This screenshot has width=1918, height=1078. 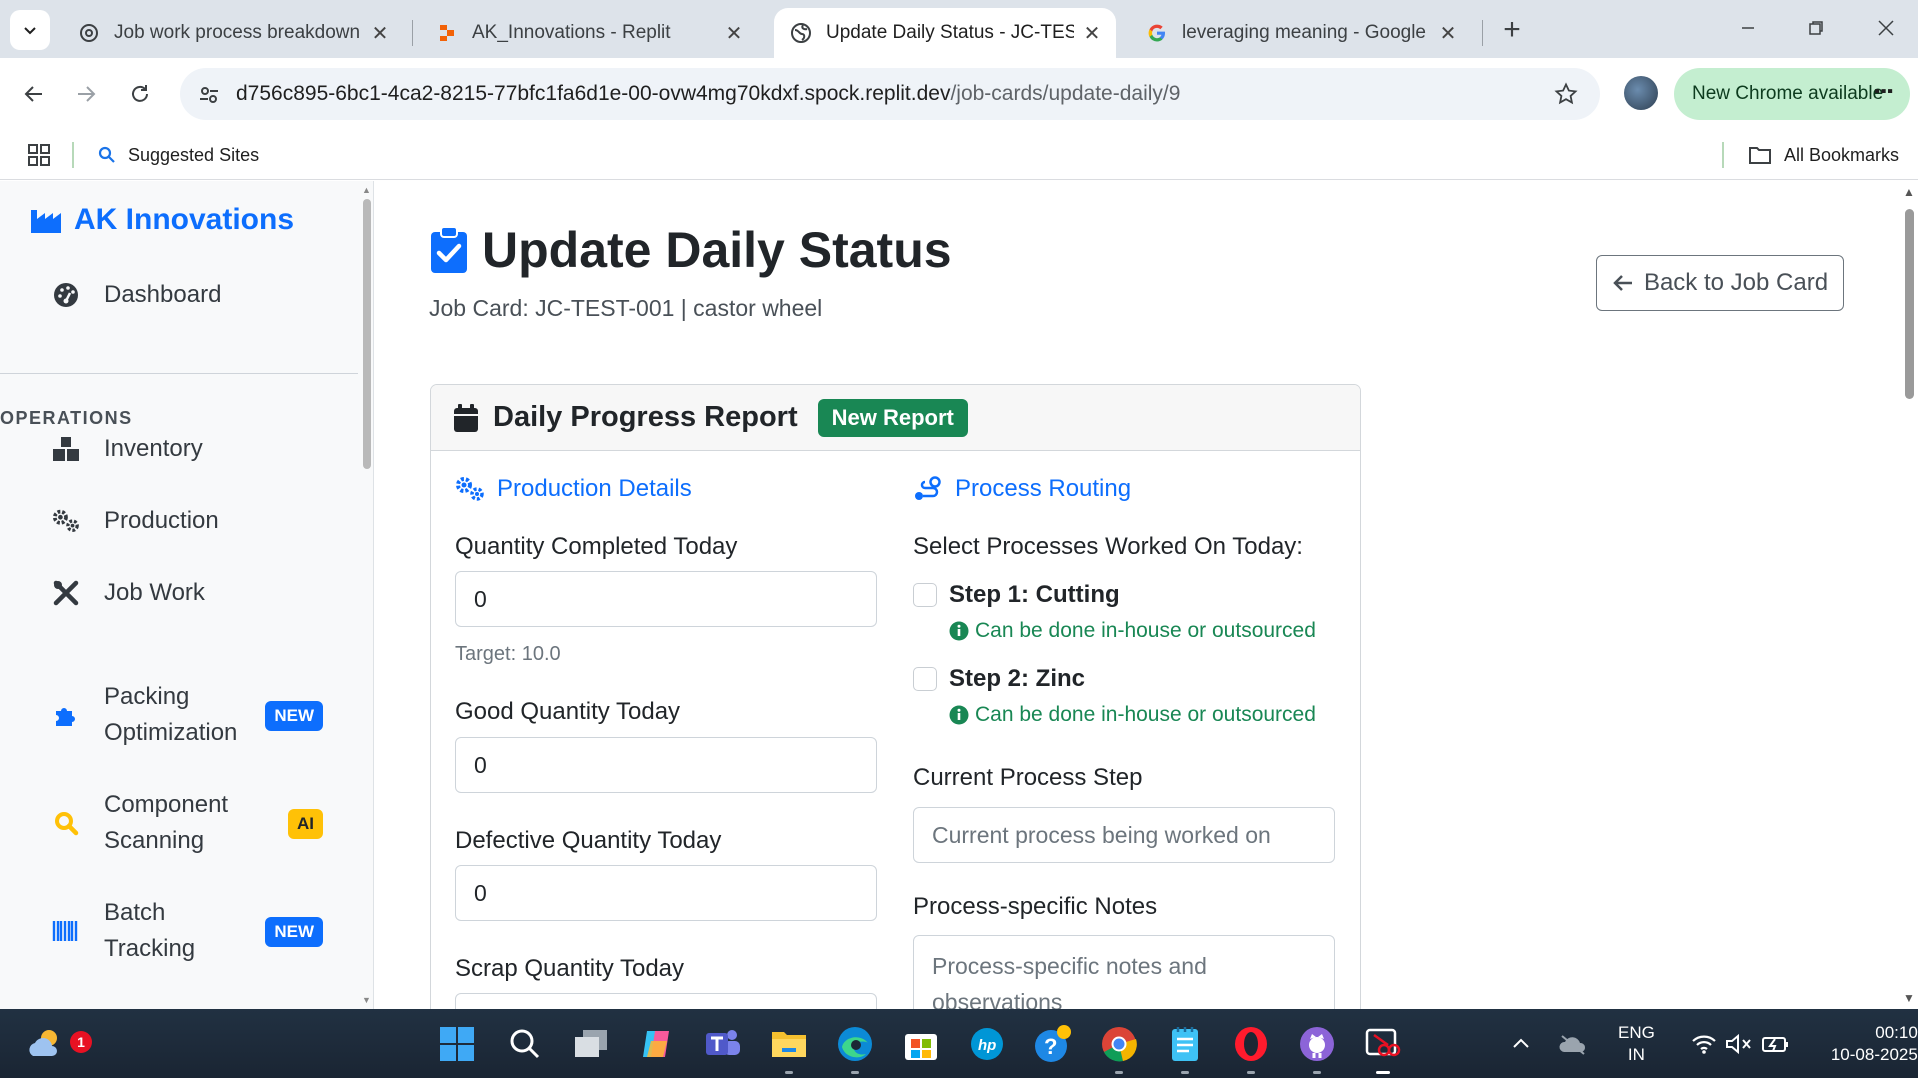 What do you see at coordinates (1704, 1044) in the screenshot?
I see `wifi-icon` at bounding box center [1704, 1044].